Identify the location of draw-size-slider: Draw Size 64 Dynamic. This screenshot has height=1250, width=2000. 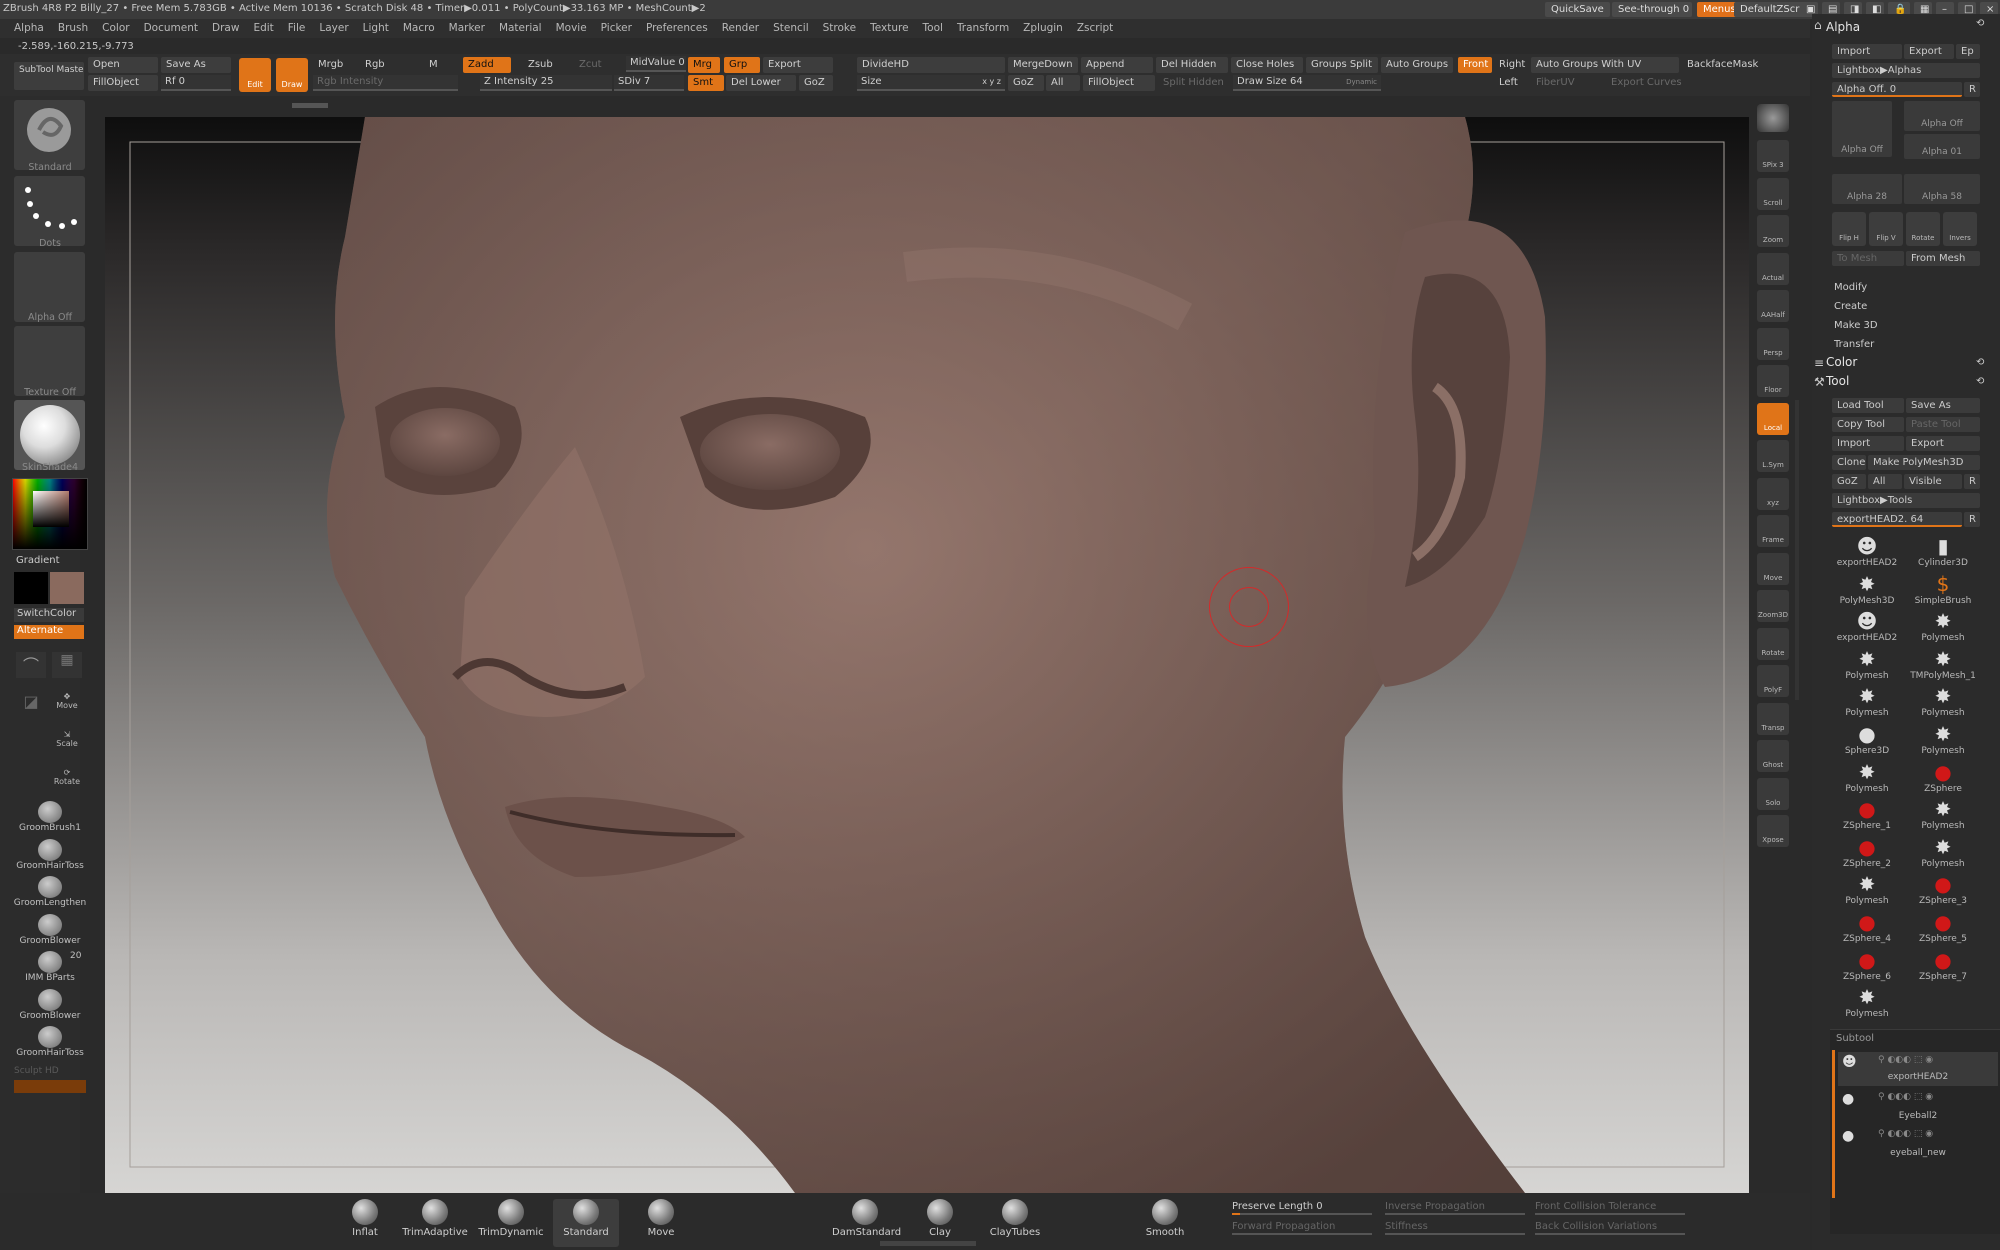
(1307, 83).